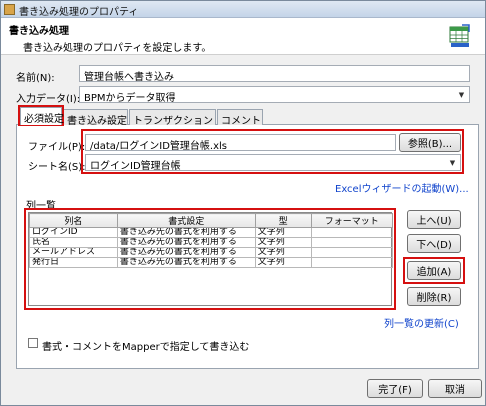  What do you see at coordinates (57, 147) in the screenshot?
I see `file-label: ファイル(P):` at bounding box center [57, 147].